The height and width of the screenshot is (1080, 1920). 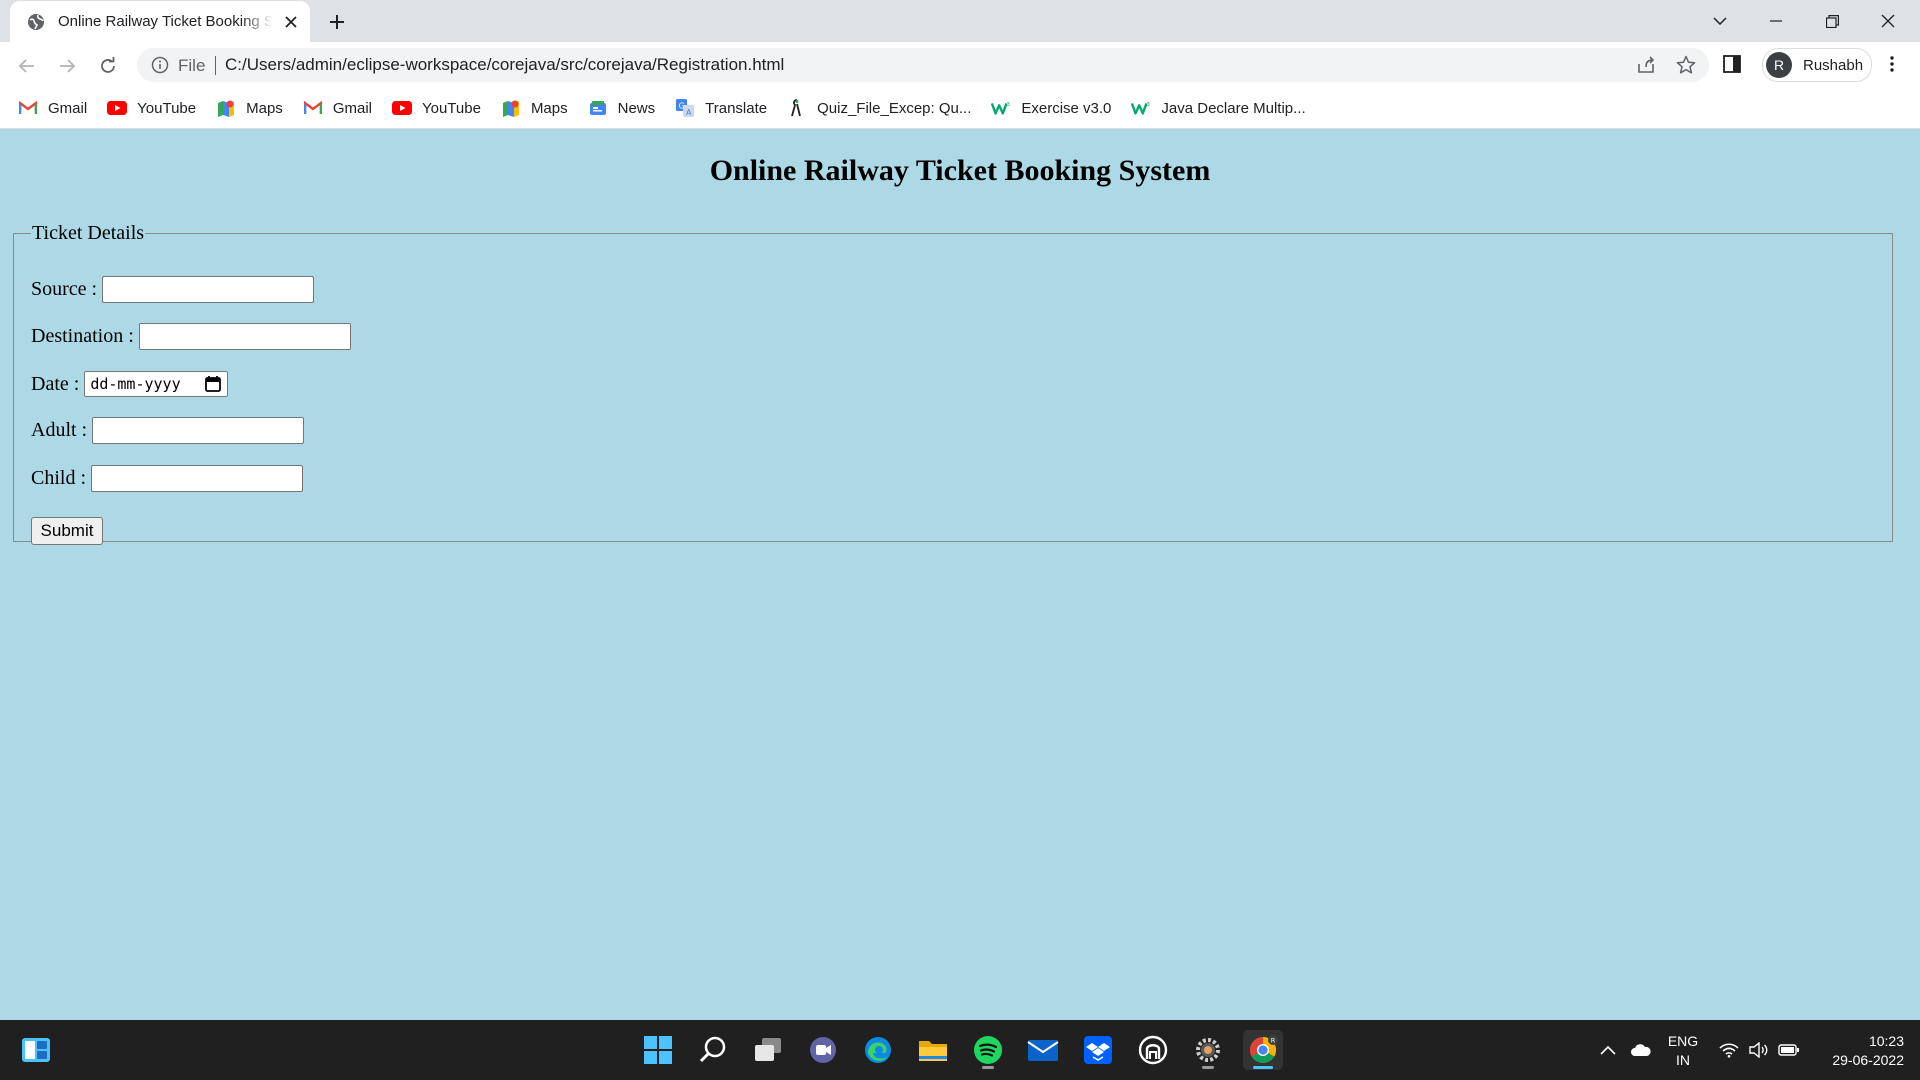 I want to click on adult-label: Adult :, so click(x=59, y=430).